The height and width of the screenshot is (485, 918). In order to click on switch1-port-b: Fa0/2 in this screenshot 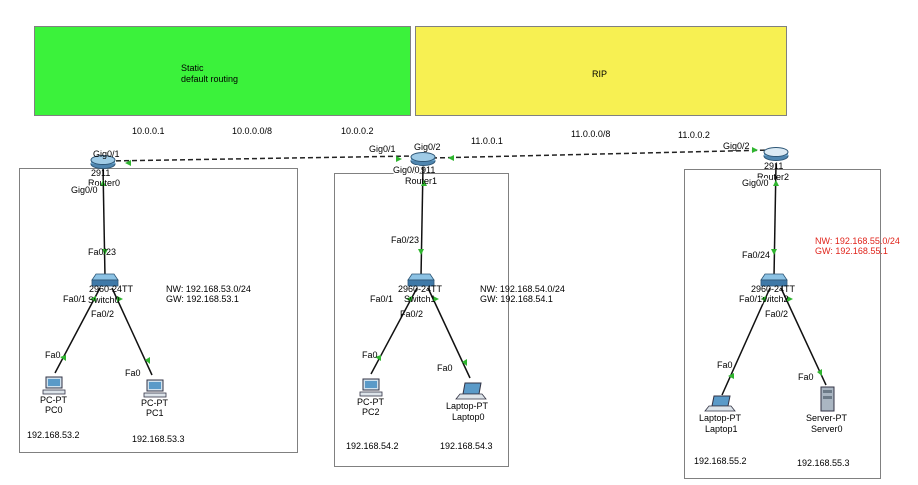, I will do `click(411, 314)`.